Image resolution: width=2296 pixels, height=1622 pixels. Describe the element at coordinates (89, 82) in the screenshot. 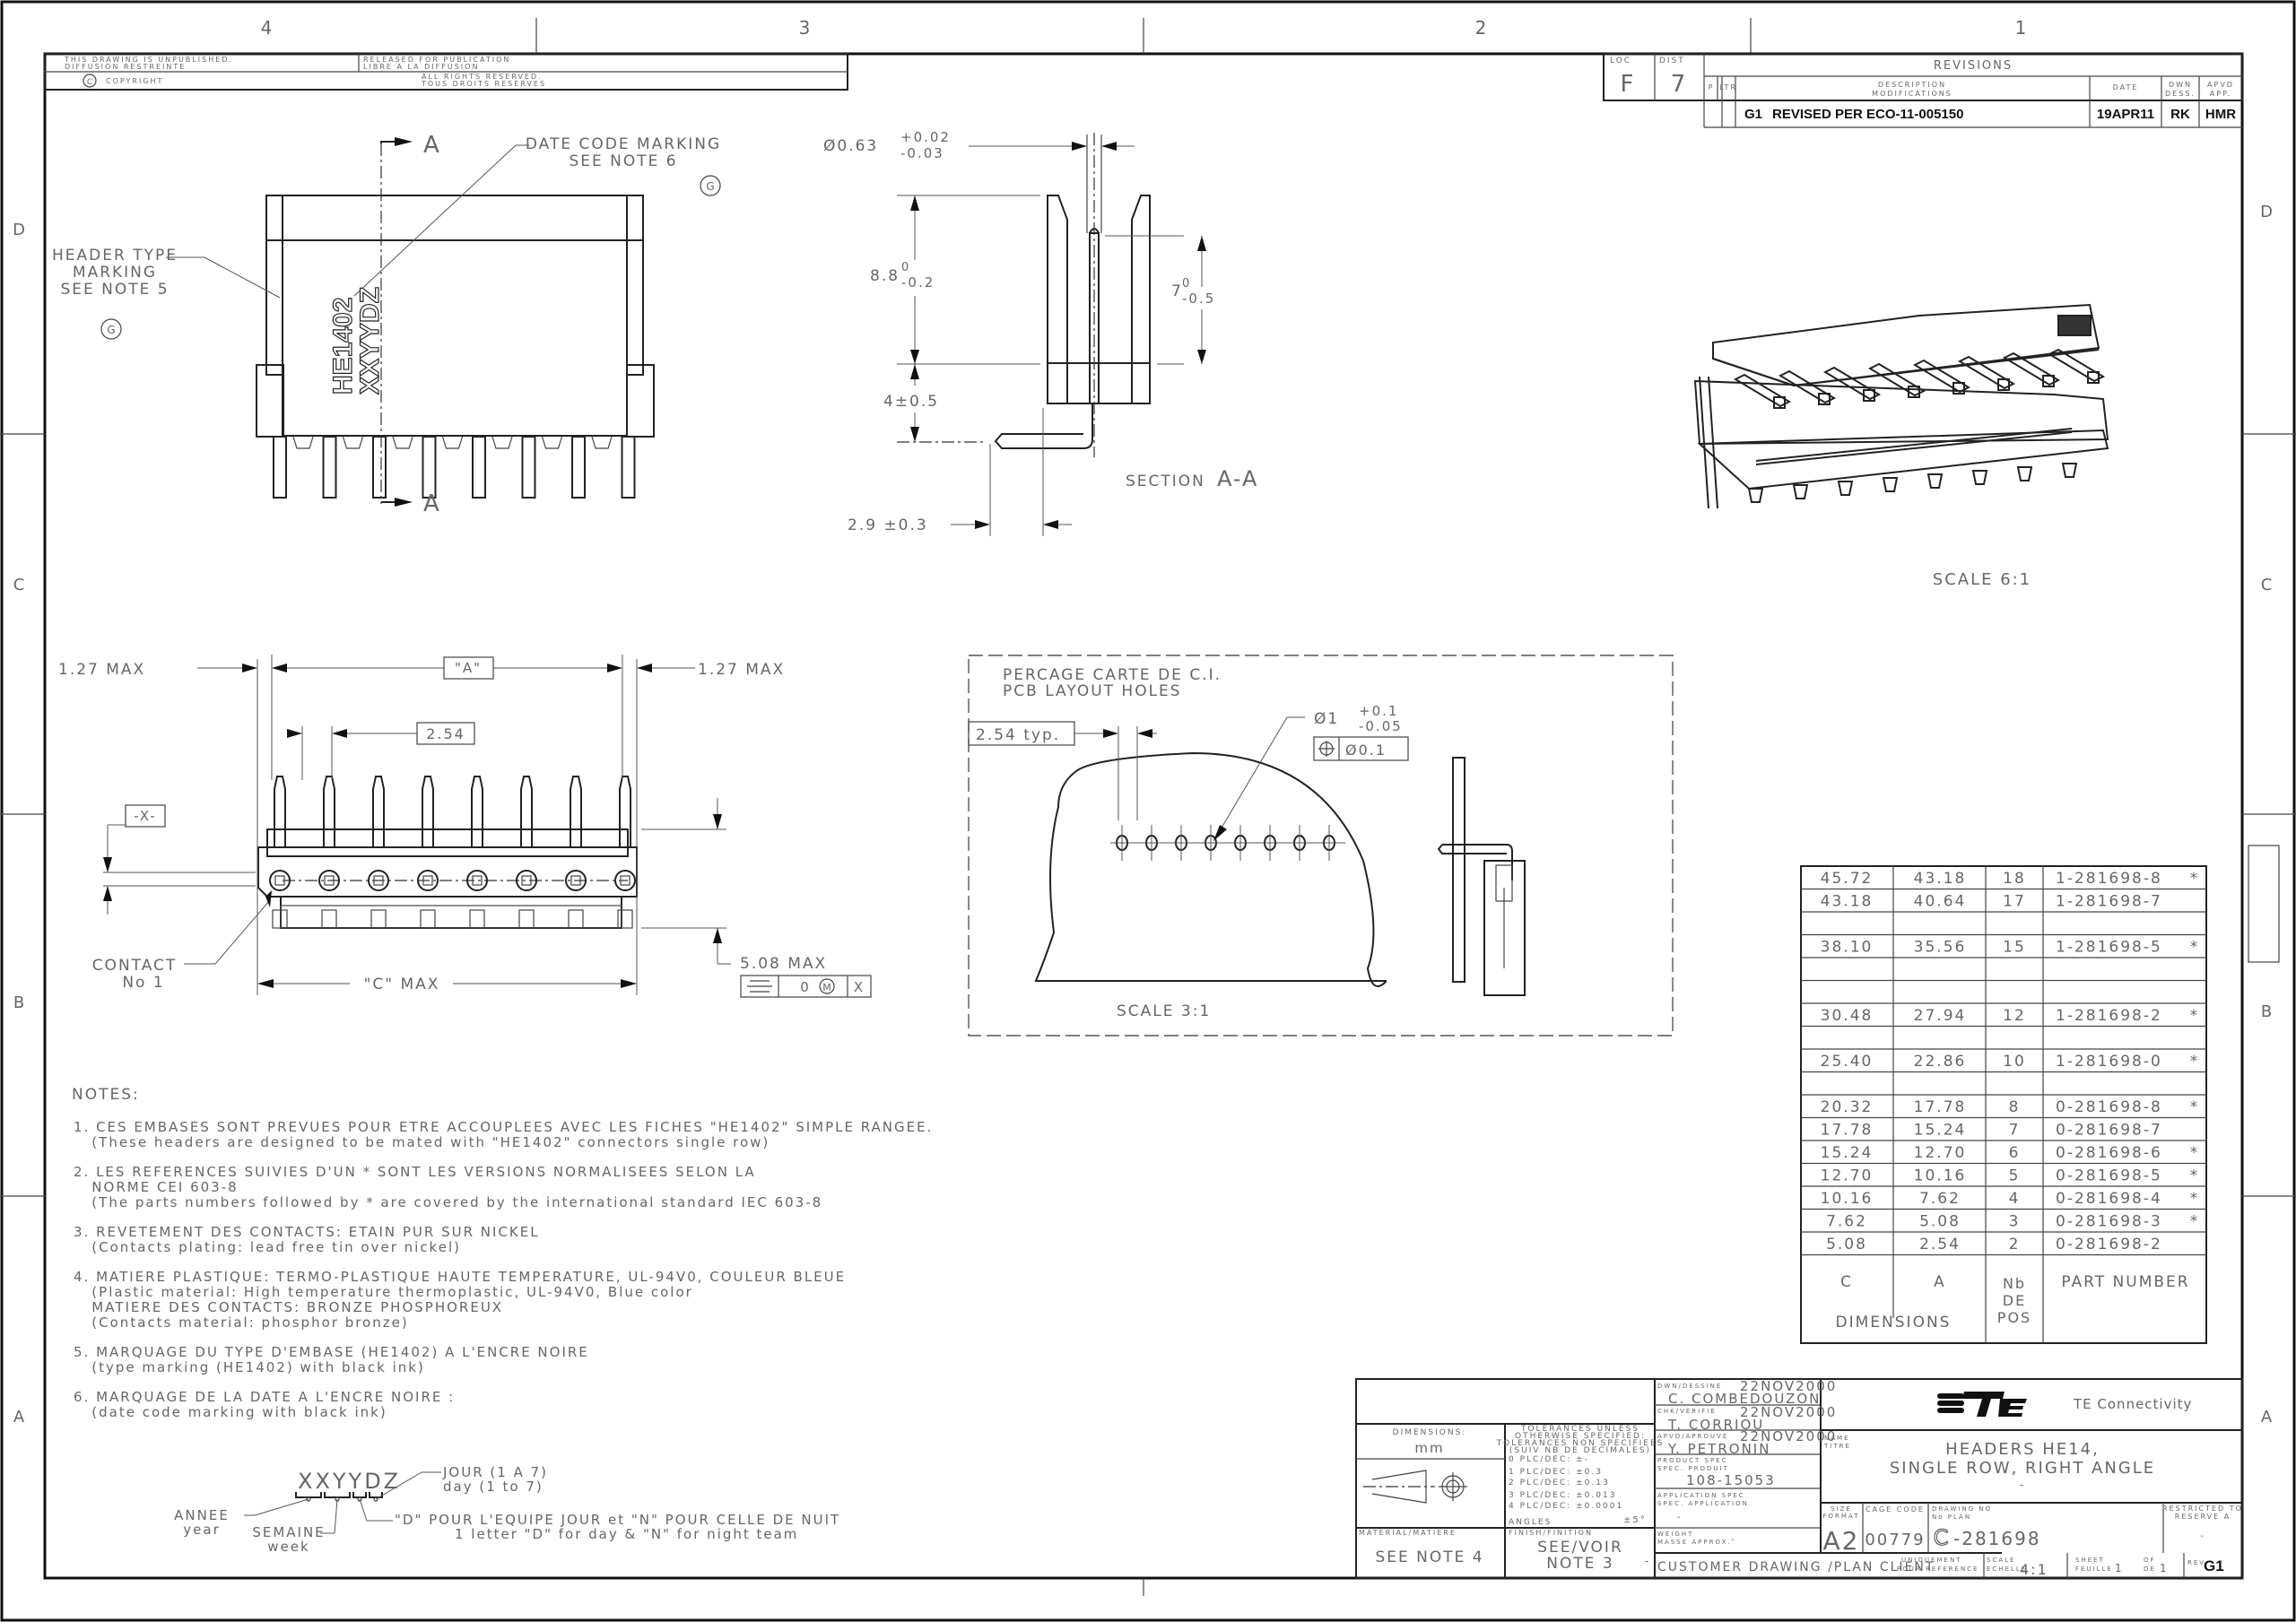

I see `svg-text: C` at that location.